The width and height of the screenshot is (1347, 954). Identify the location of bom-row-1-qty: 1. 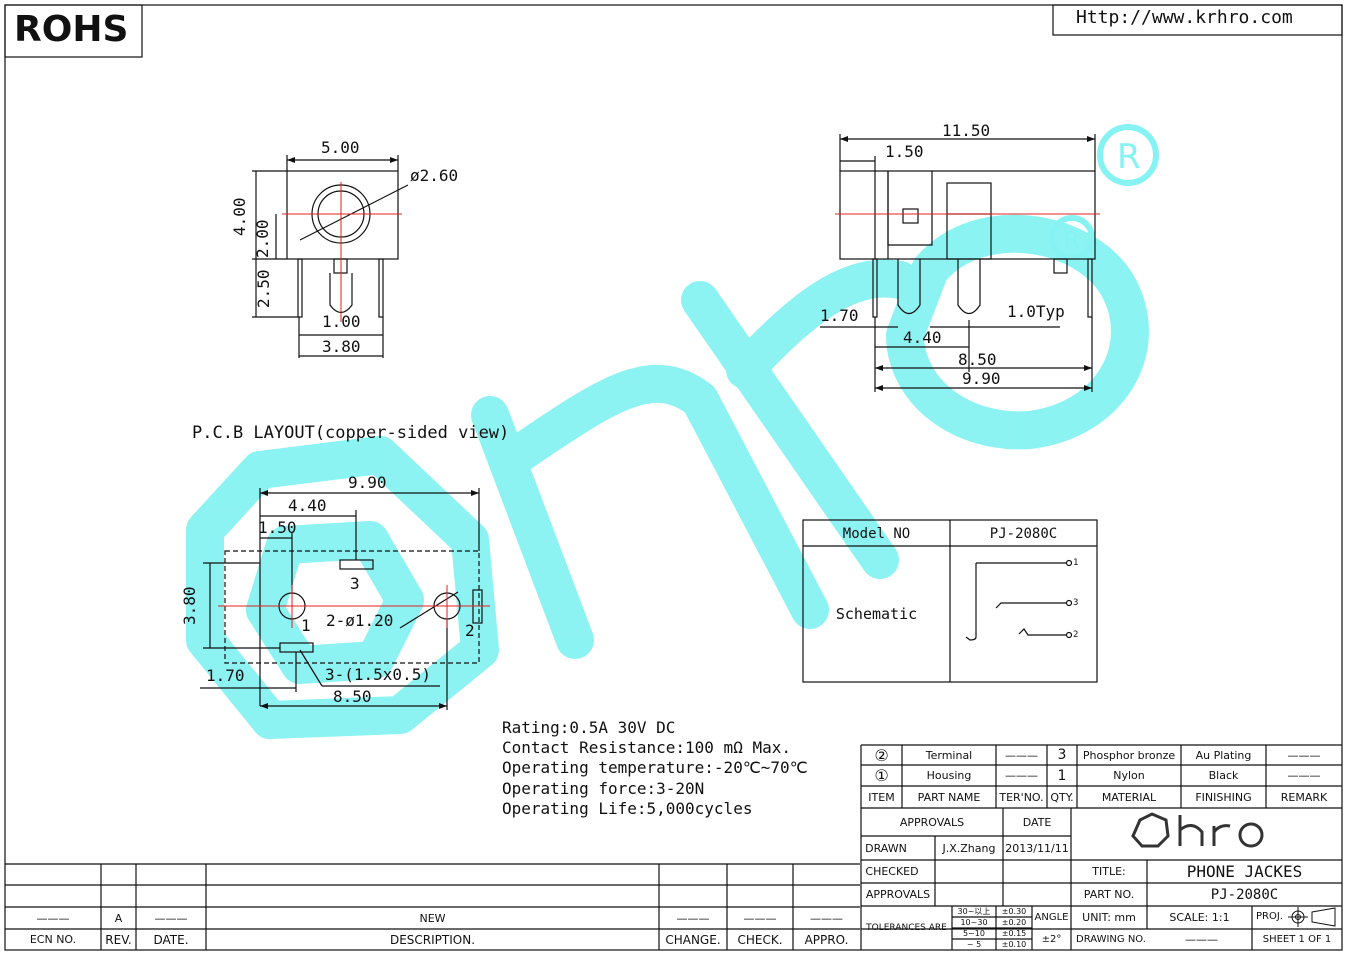
(1062, 775).